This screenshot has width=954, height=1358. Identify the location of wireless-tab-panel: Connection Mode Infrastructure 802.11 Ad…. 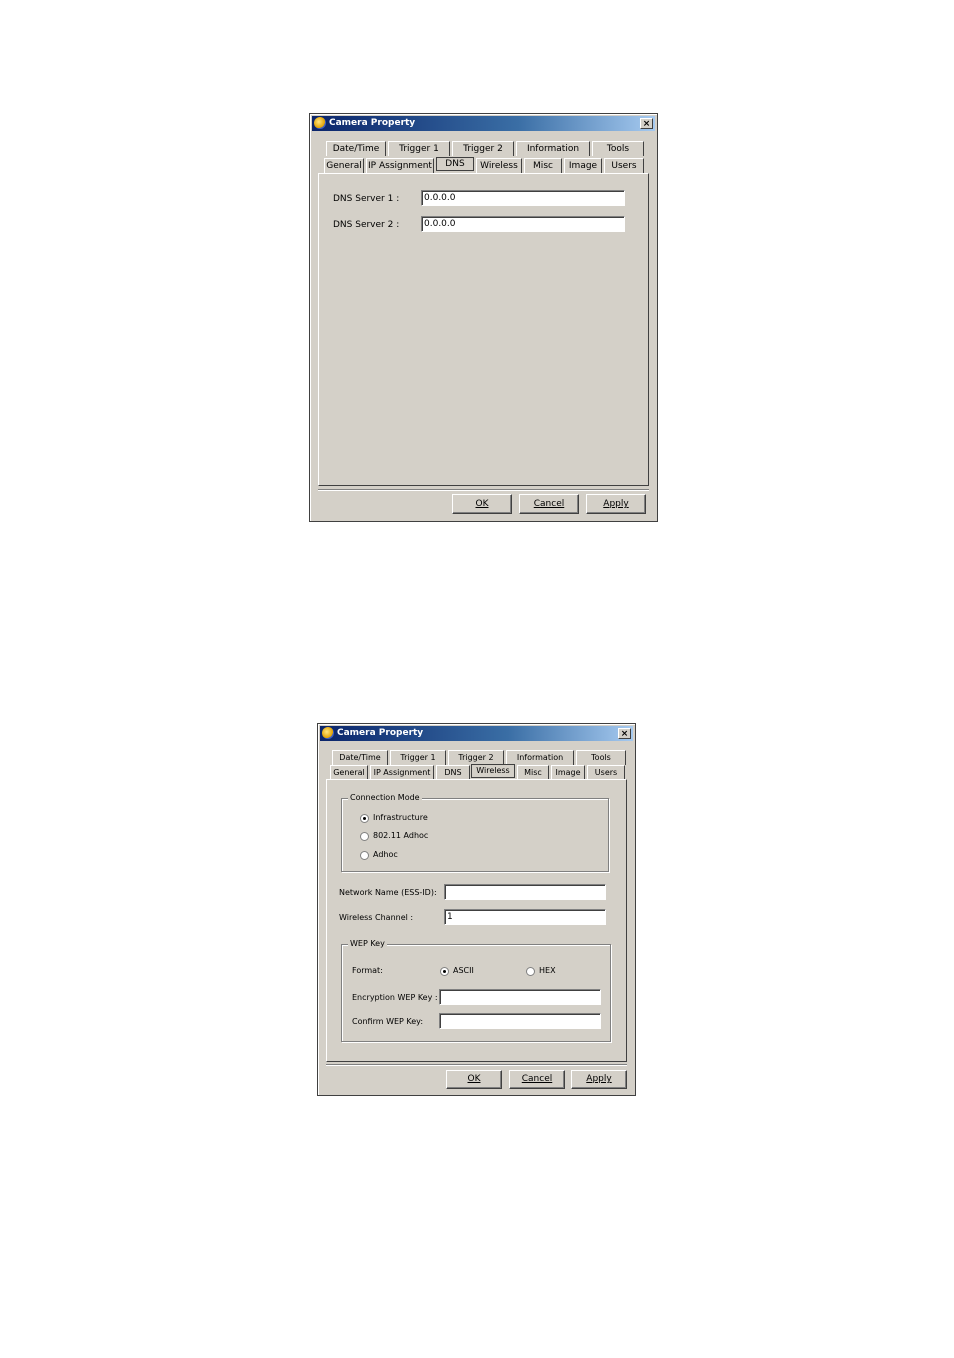
(476, 920).